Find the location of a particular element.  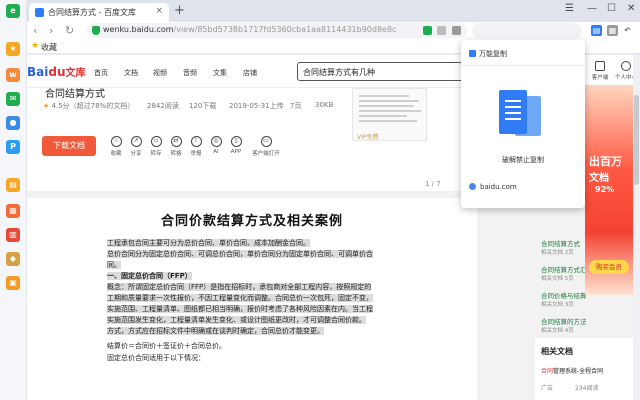

baidu-wenku-favicon-icon is located at coordinates (39, 12).